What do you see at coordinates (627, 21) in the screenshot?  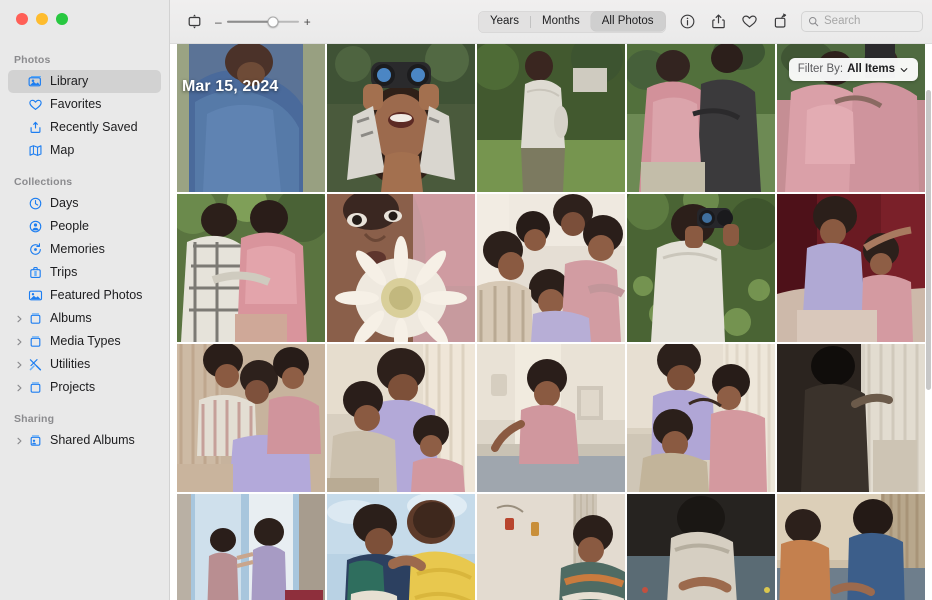 I see `tab-all-photos: All Photos` at bounding box center [627, 21].